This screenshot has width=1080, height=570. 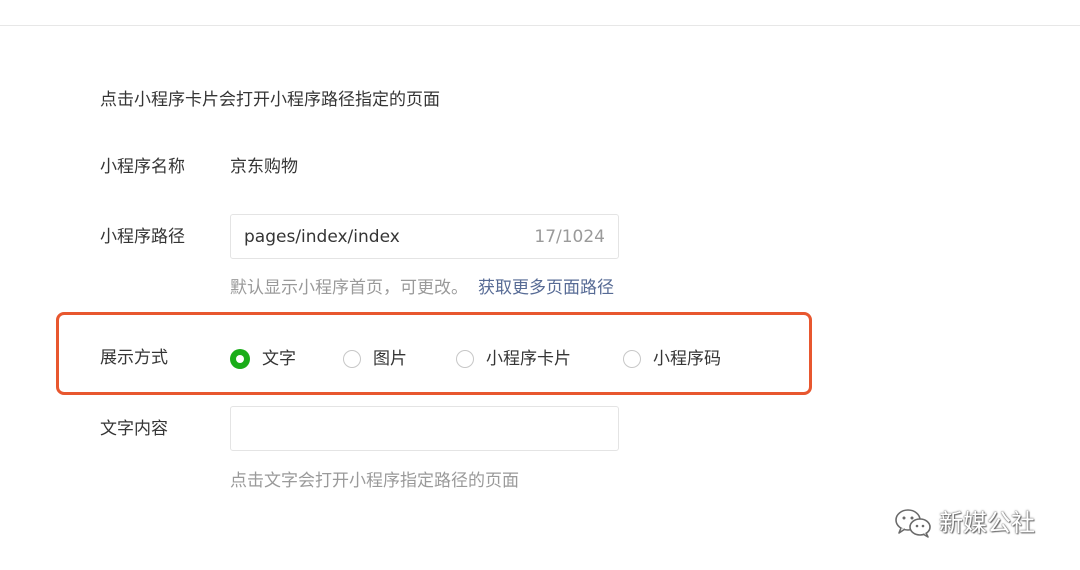 What do you see at coordinates (540, 25) in the screenshot?
I see `top-divider` at bounding box center [540, 25].